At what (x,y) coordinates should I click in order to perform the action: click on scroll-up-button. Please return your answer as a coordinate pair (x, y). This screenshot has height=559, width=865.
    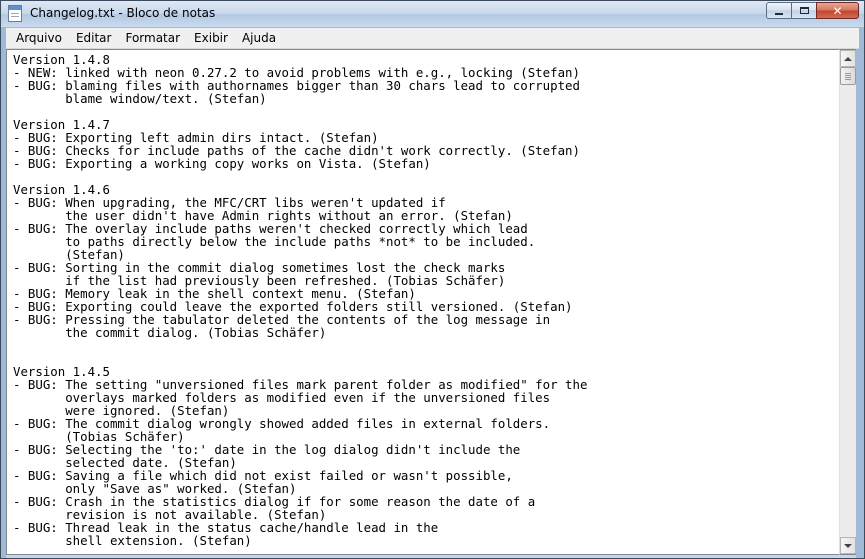
    Looking at the image, I should click on (848, 58).